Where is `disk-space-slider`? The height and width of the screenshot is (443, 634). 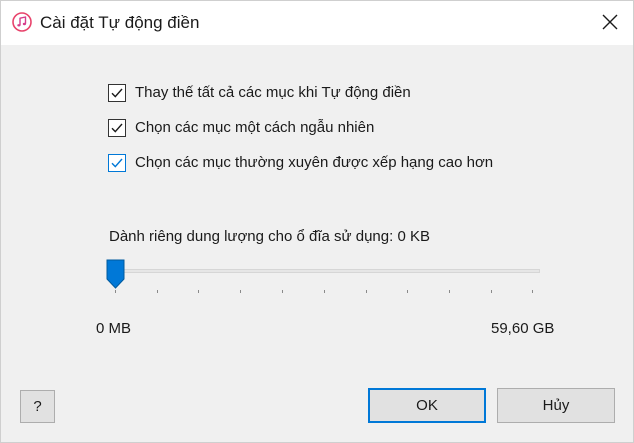
disk-space-slider is located at coordinates (325, 279).